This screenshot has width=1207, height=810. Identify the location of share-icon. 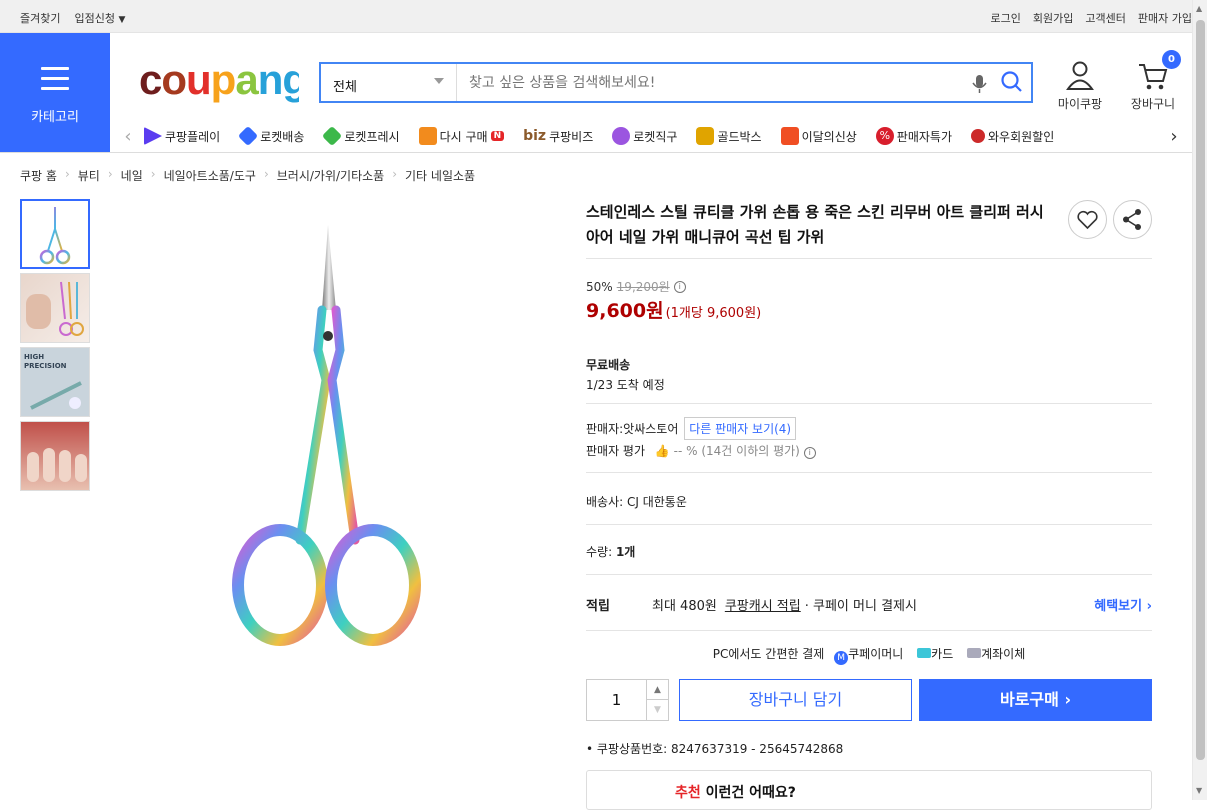
(1132, 219).